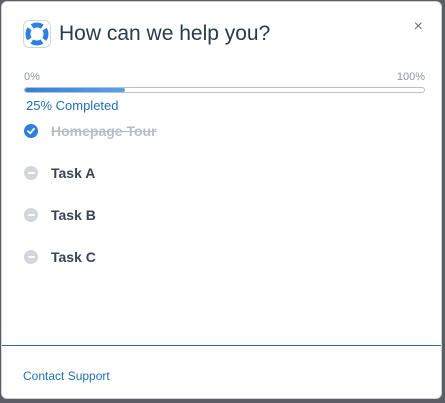 The width and height of the screenshot is (445, 403). I want to click on help-panel-header: How can we help you? ×, so click(221, 32).